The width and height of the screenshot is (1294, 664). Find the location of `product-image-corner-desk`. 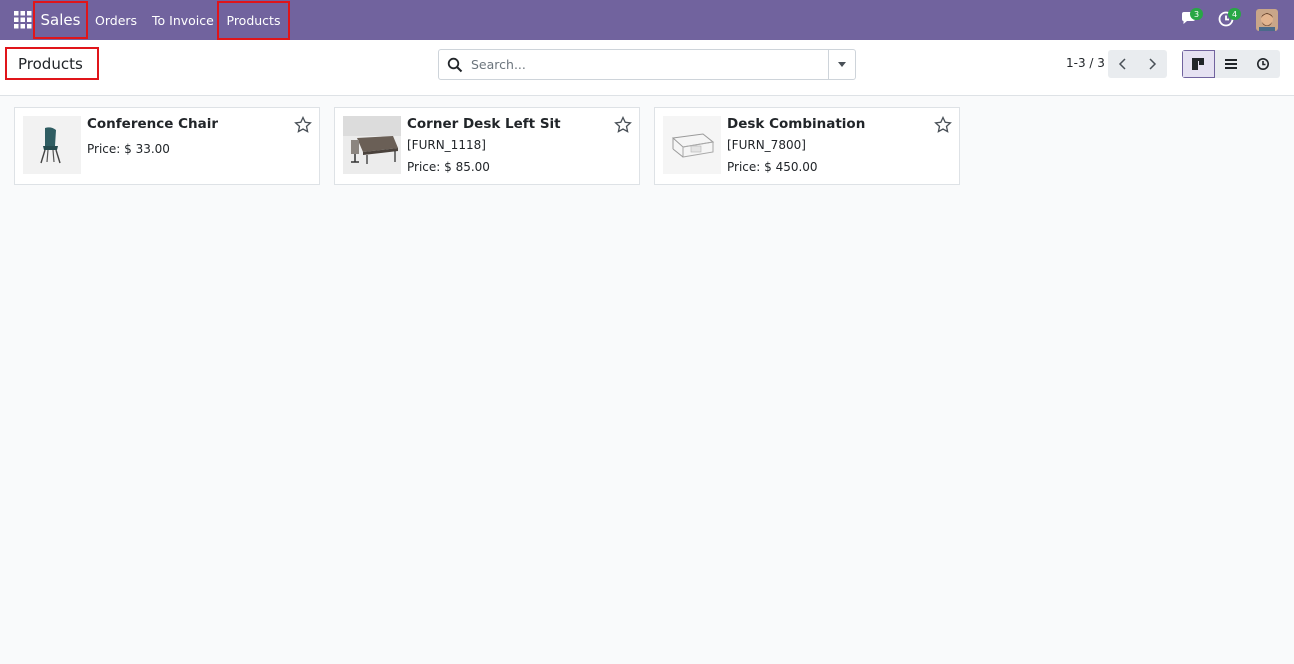

product-image-corner-desk is located at coordinates (372, 145).